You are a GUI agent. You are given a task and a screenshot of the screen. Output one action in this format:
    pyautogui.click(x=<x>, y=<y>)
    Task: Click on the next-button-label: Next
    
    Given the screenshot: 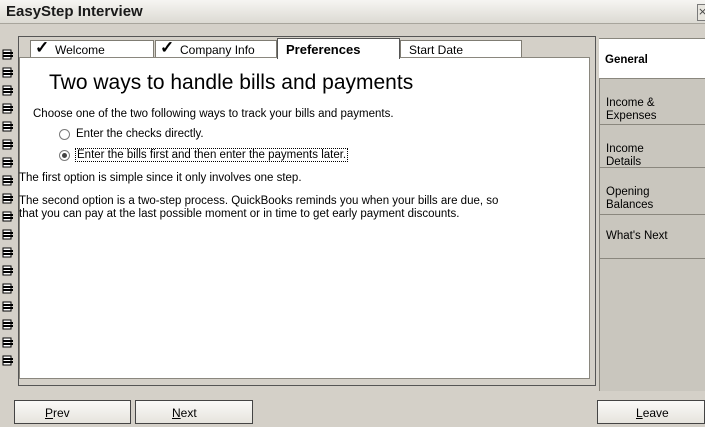 What is the action you would take?
    pyautogui.click(x=184, y=413)
    